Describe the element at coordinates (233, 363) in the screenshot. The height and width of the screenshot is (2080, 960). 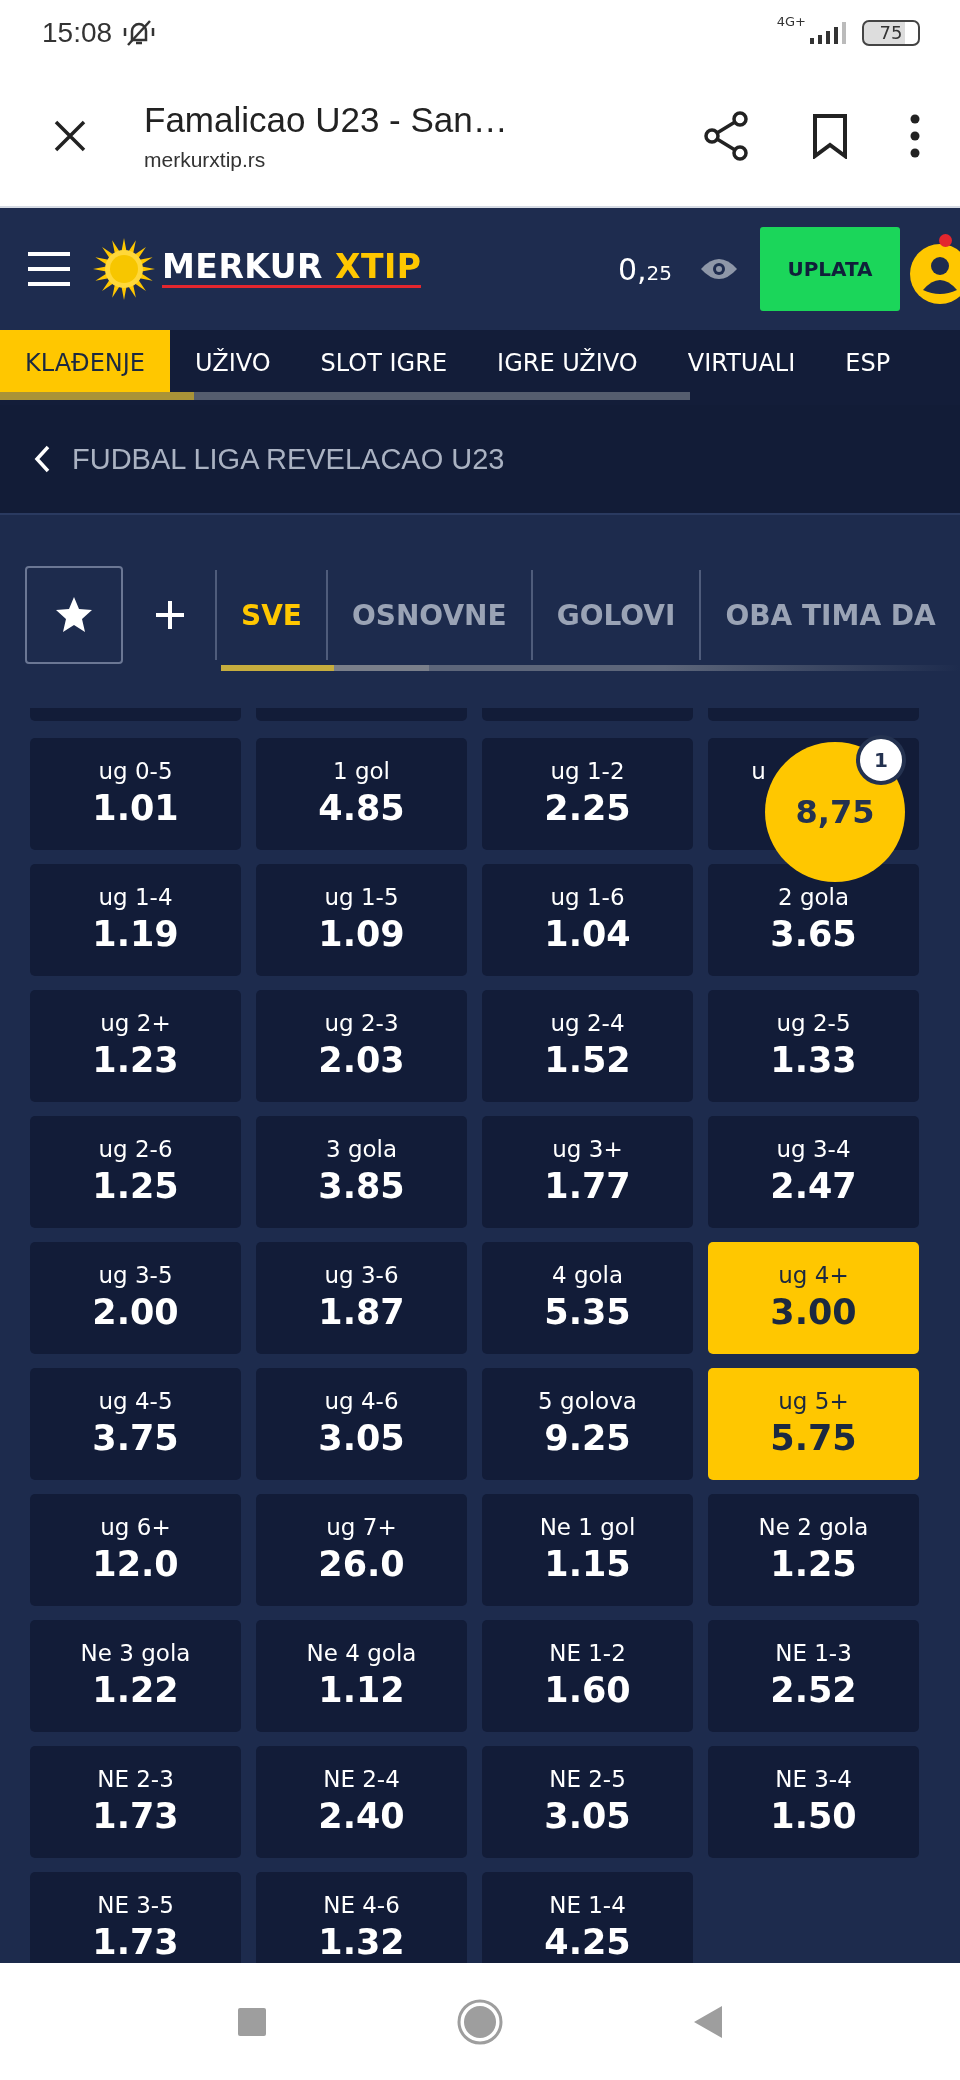
I see `nav-tab: UŽIVO` at that location.